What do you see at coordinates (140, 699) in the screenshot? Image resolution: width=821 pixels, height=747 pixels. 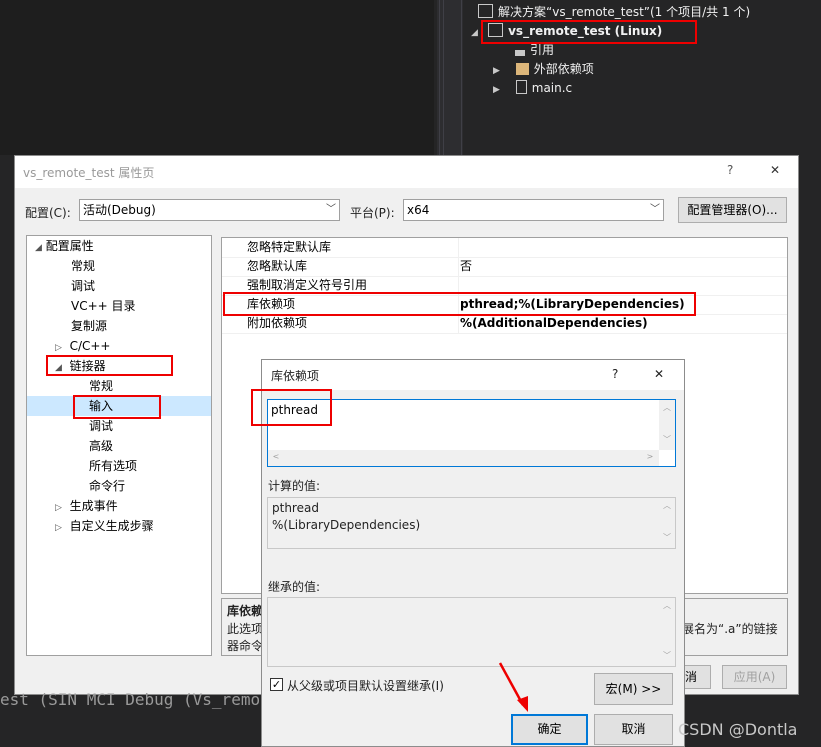 I see `background-output-text: est (SIN MCI Debug (Vs_remote` at bounding box center [140, 699].